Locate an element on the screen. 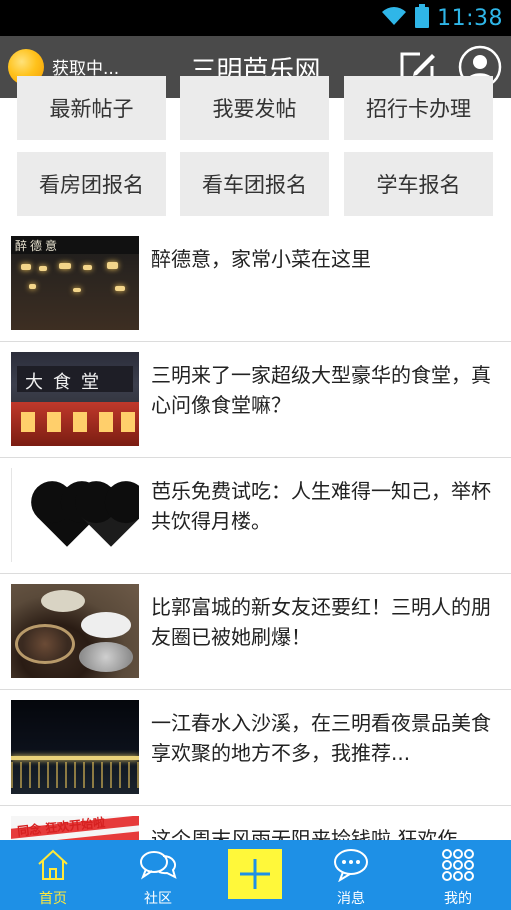  list-item: 芭乐免费试吃：人生难得一知己，举杯共饮得月楼。 is located at coordinates (255, 516).